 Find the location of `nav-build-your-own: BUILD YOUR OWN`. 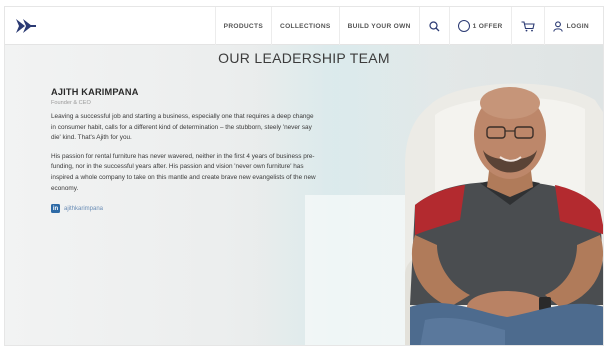

nav-build-your-own: BUILD YOUR OWN is located at coordinates (378, 26).